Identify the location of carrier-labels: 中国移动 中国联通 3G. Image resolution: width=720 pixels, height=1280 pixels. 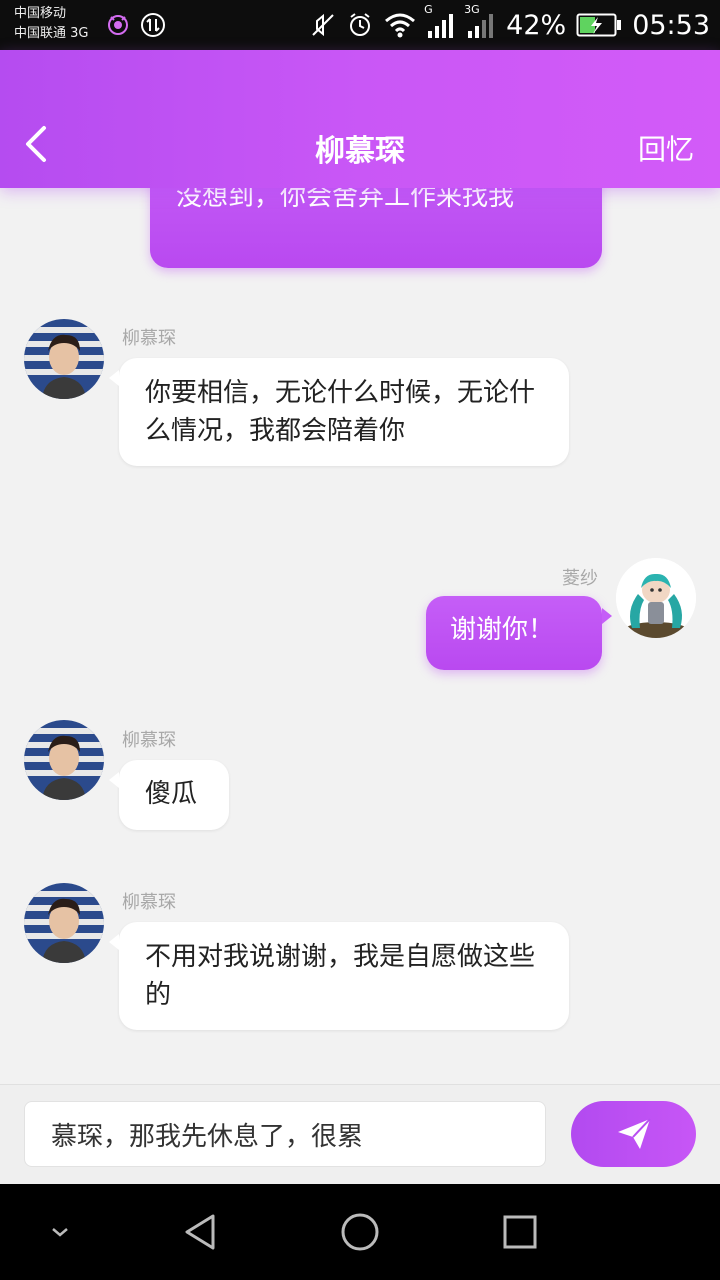
(51, 24).